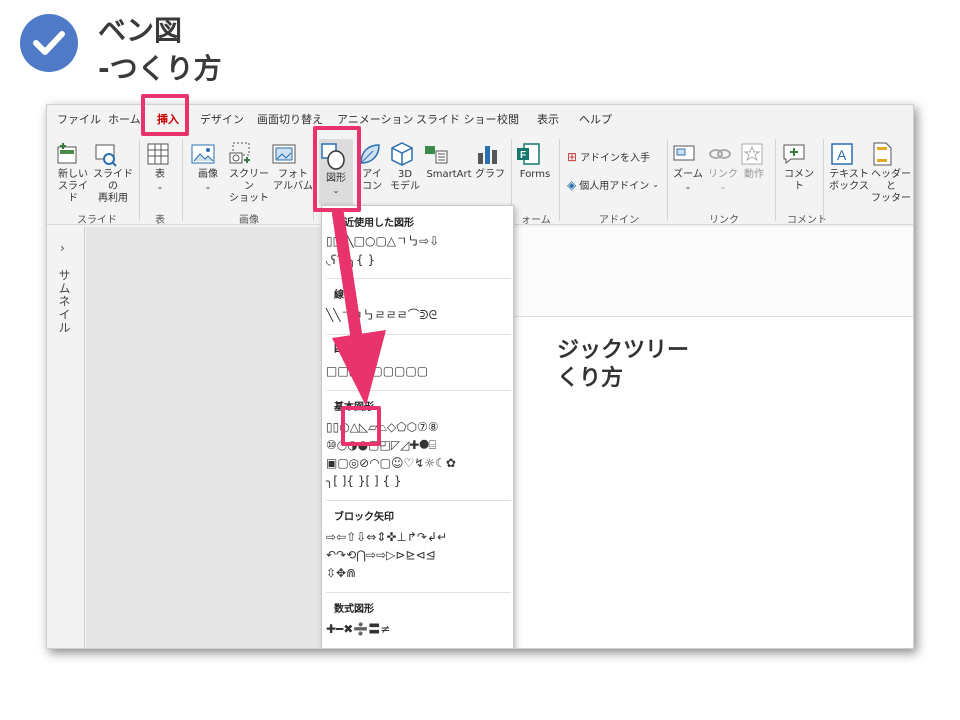 Image resolution: width=960 pixels, height=720 pixels. I want to click on title-line-2: -つくり方, so click(160, 68).